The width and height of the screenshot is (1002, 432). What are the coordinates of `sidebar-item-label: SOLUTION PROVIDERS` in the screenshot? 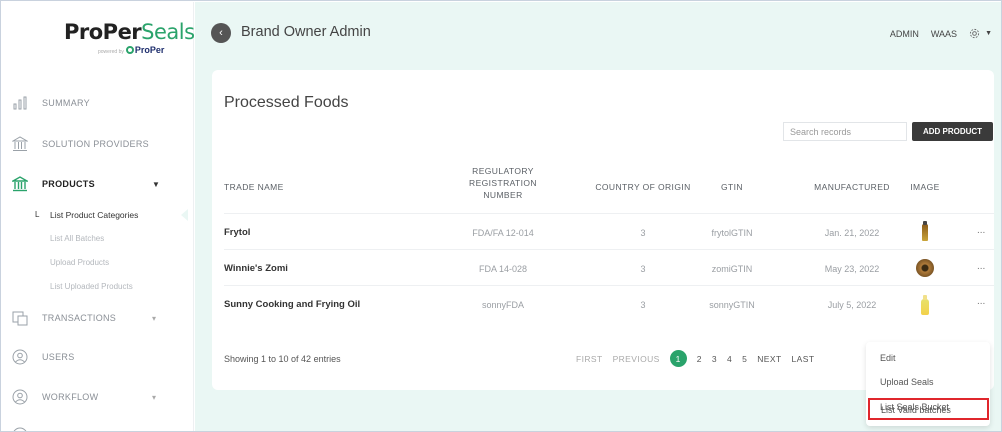 It's located at (95, 144).